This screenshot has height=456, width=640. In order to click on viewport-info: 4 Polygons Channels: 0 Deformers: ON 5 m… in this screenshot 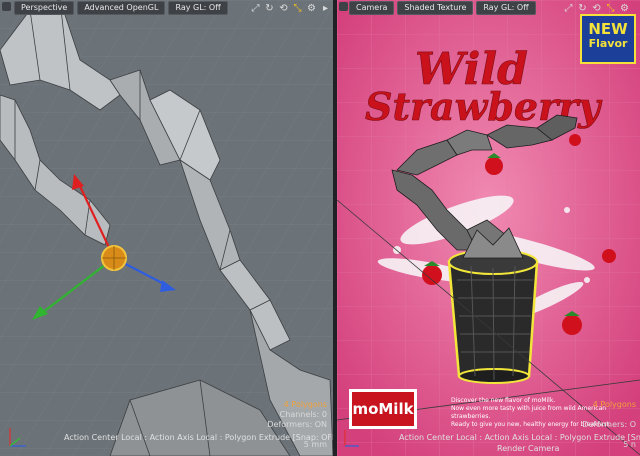, I will do `click(297, 425)`.